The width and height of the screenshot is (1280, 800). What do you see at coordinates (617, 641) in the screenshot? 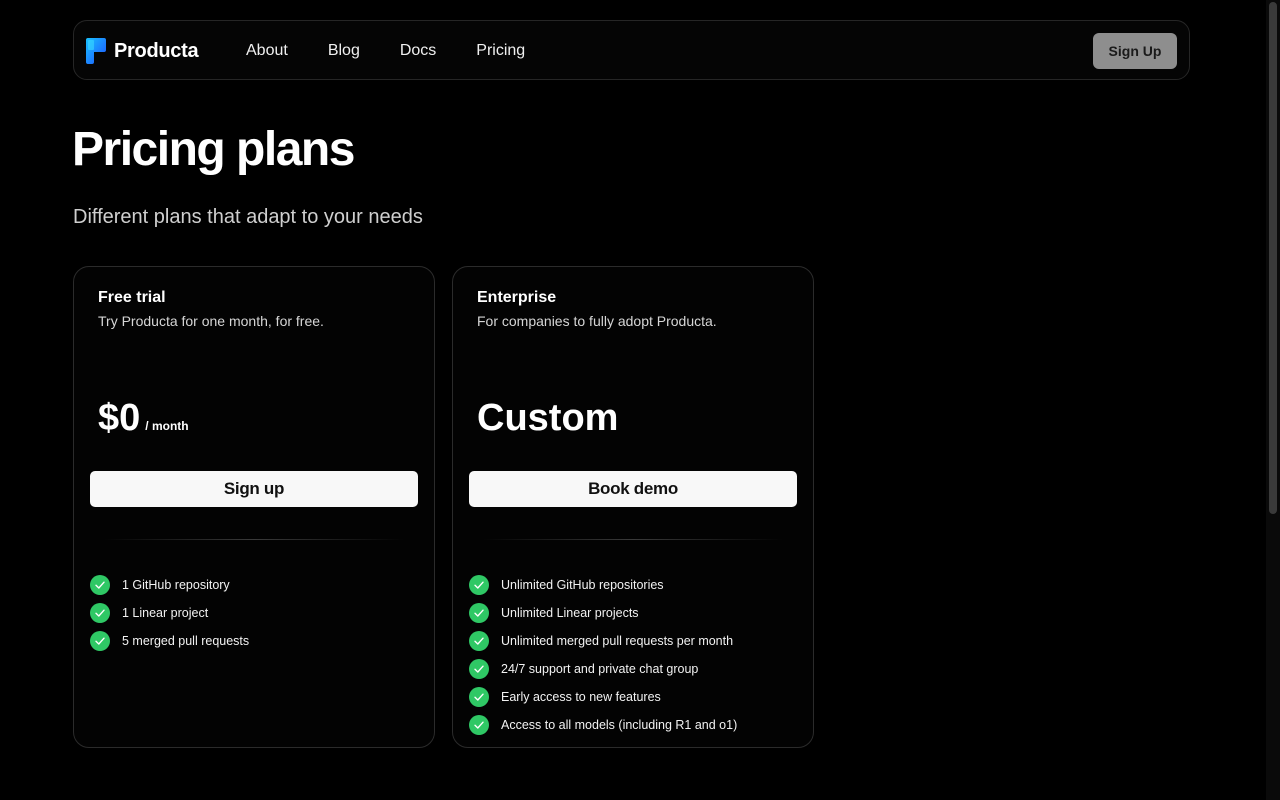
I see `feature-text: Unlimited merged pull requests per month` at bounding box center [617, 641].